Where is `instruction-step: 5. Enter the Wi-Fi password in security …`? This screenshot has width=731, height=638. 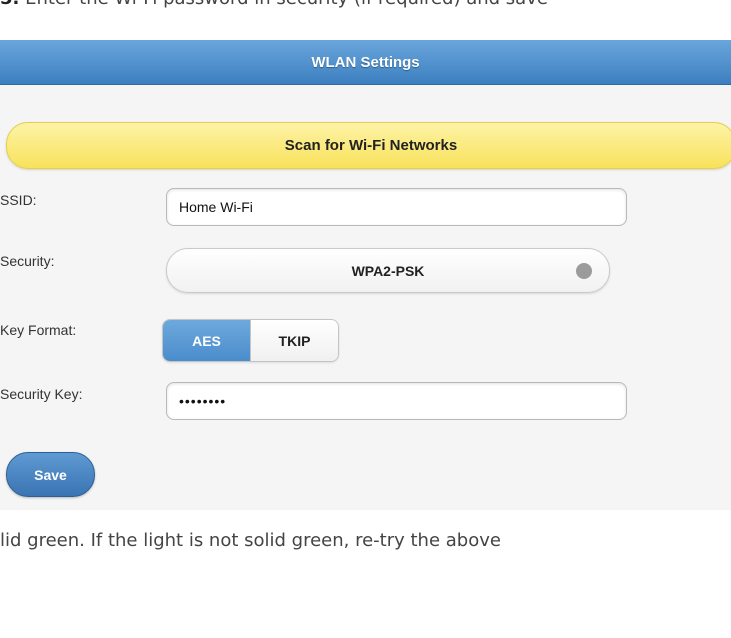 instruction-step: 5. Enter the Wi-Fi password in security … is located at coordinates (365, 4).